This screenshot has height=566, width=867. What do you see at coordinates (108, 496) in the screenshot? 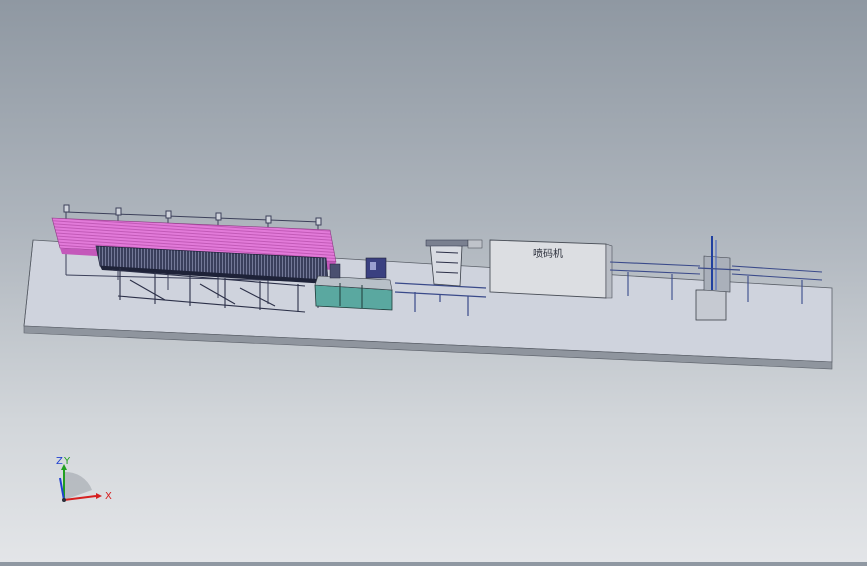
I see `triad-x-label: X` at bounding box center [108, 496].